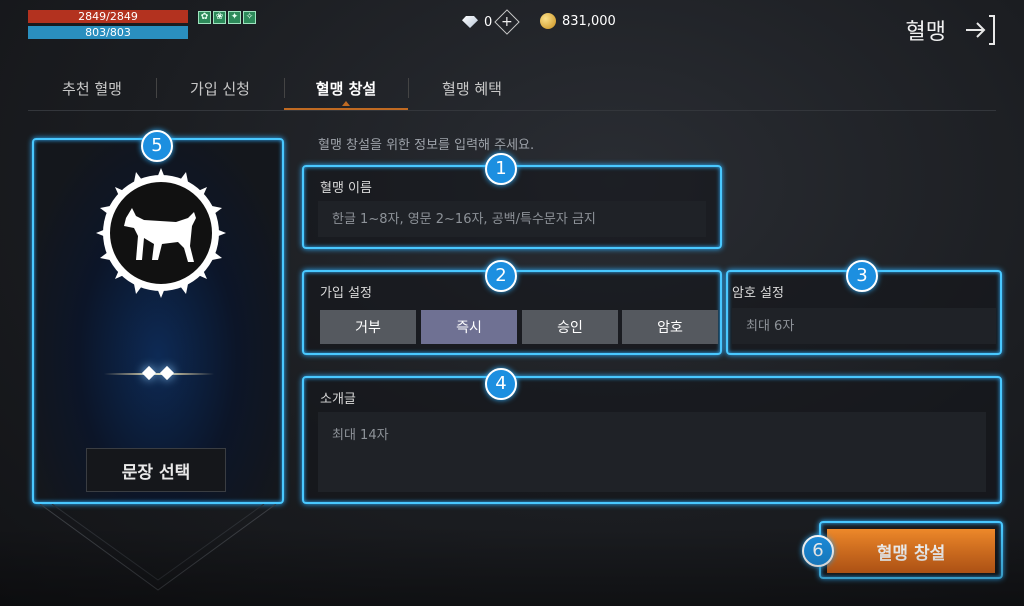  Describe the element at coordinates (980, 30) in the screenshot. I see `exit-icon` at that location.